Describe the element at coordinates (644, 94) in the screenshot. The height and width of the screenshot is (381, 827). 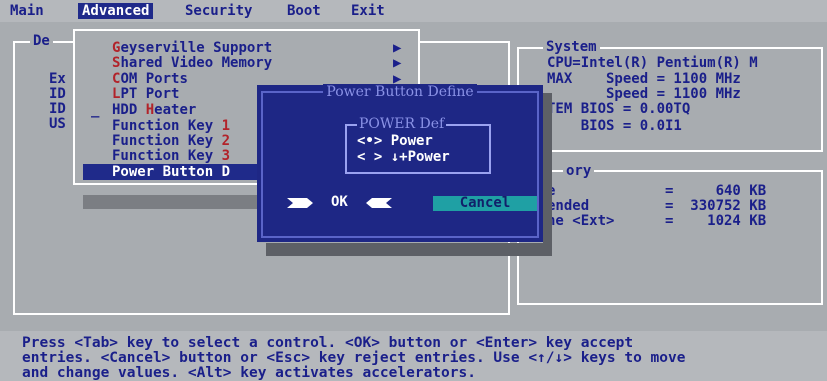
I see `info-line: Speed = 1100 MHz` at that location.